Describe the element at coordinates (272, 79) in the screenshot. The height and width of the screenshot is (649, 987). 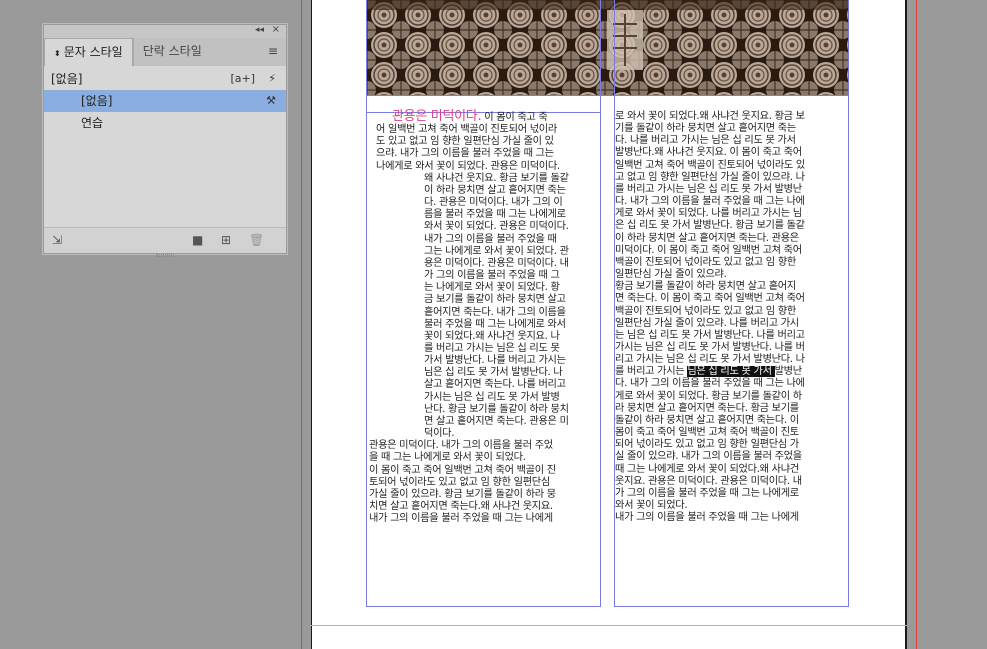
I see `lightning-icon: ⚡` at that location.